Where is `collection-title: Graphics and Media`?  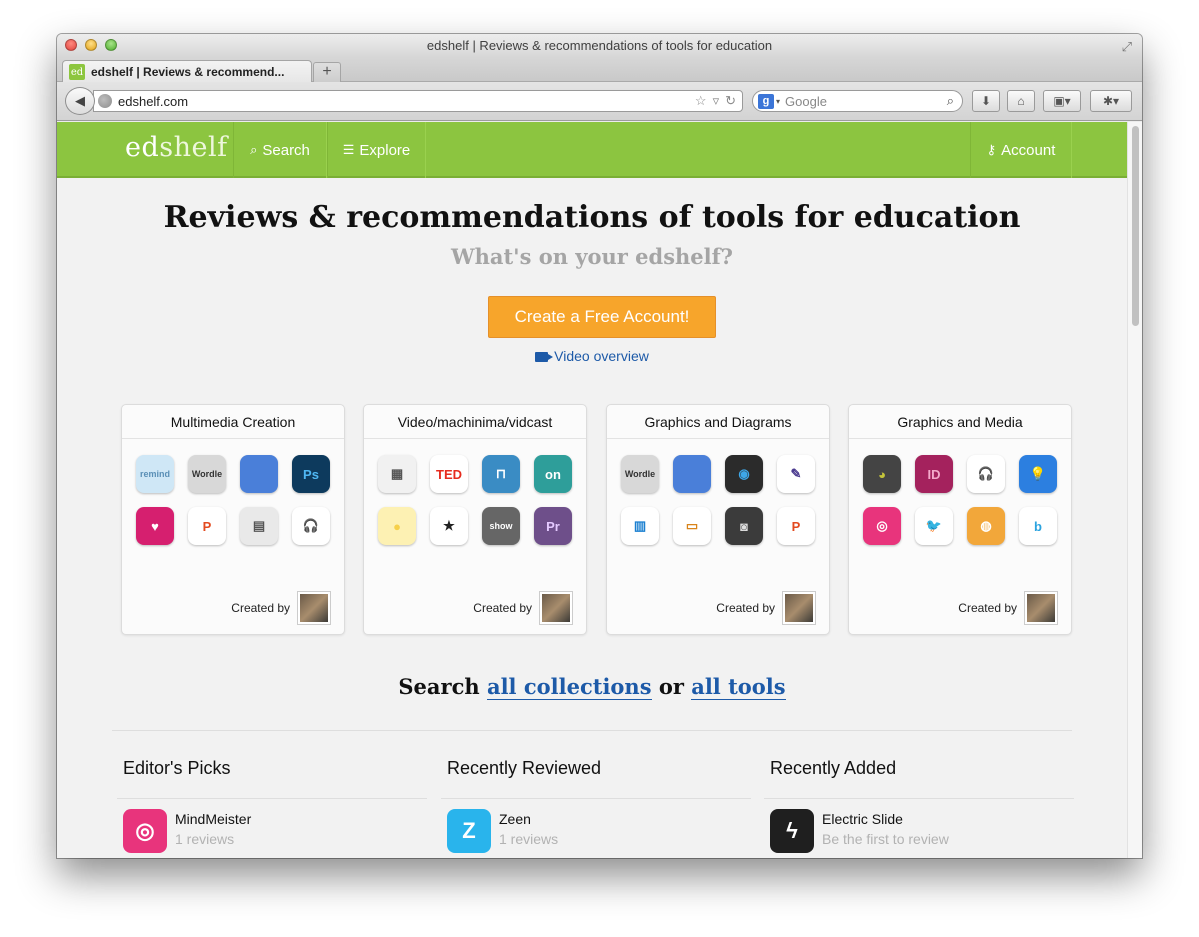 collection-title: Graphics and Media is located at coordinates (960, 422).